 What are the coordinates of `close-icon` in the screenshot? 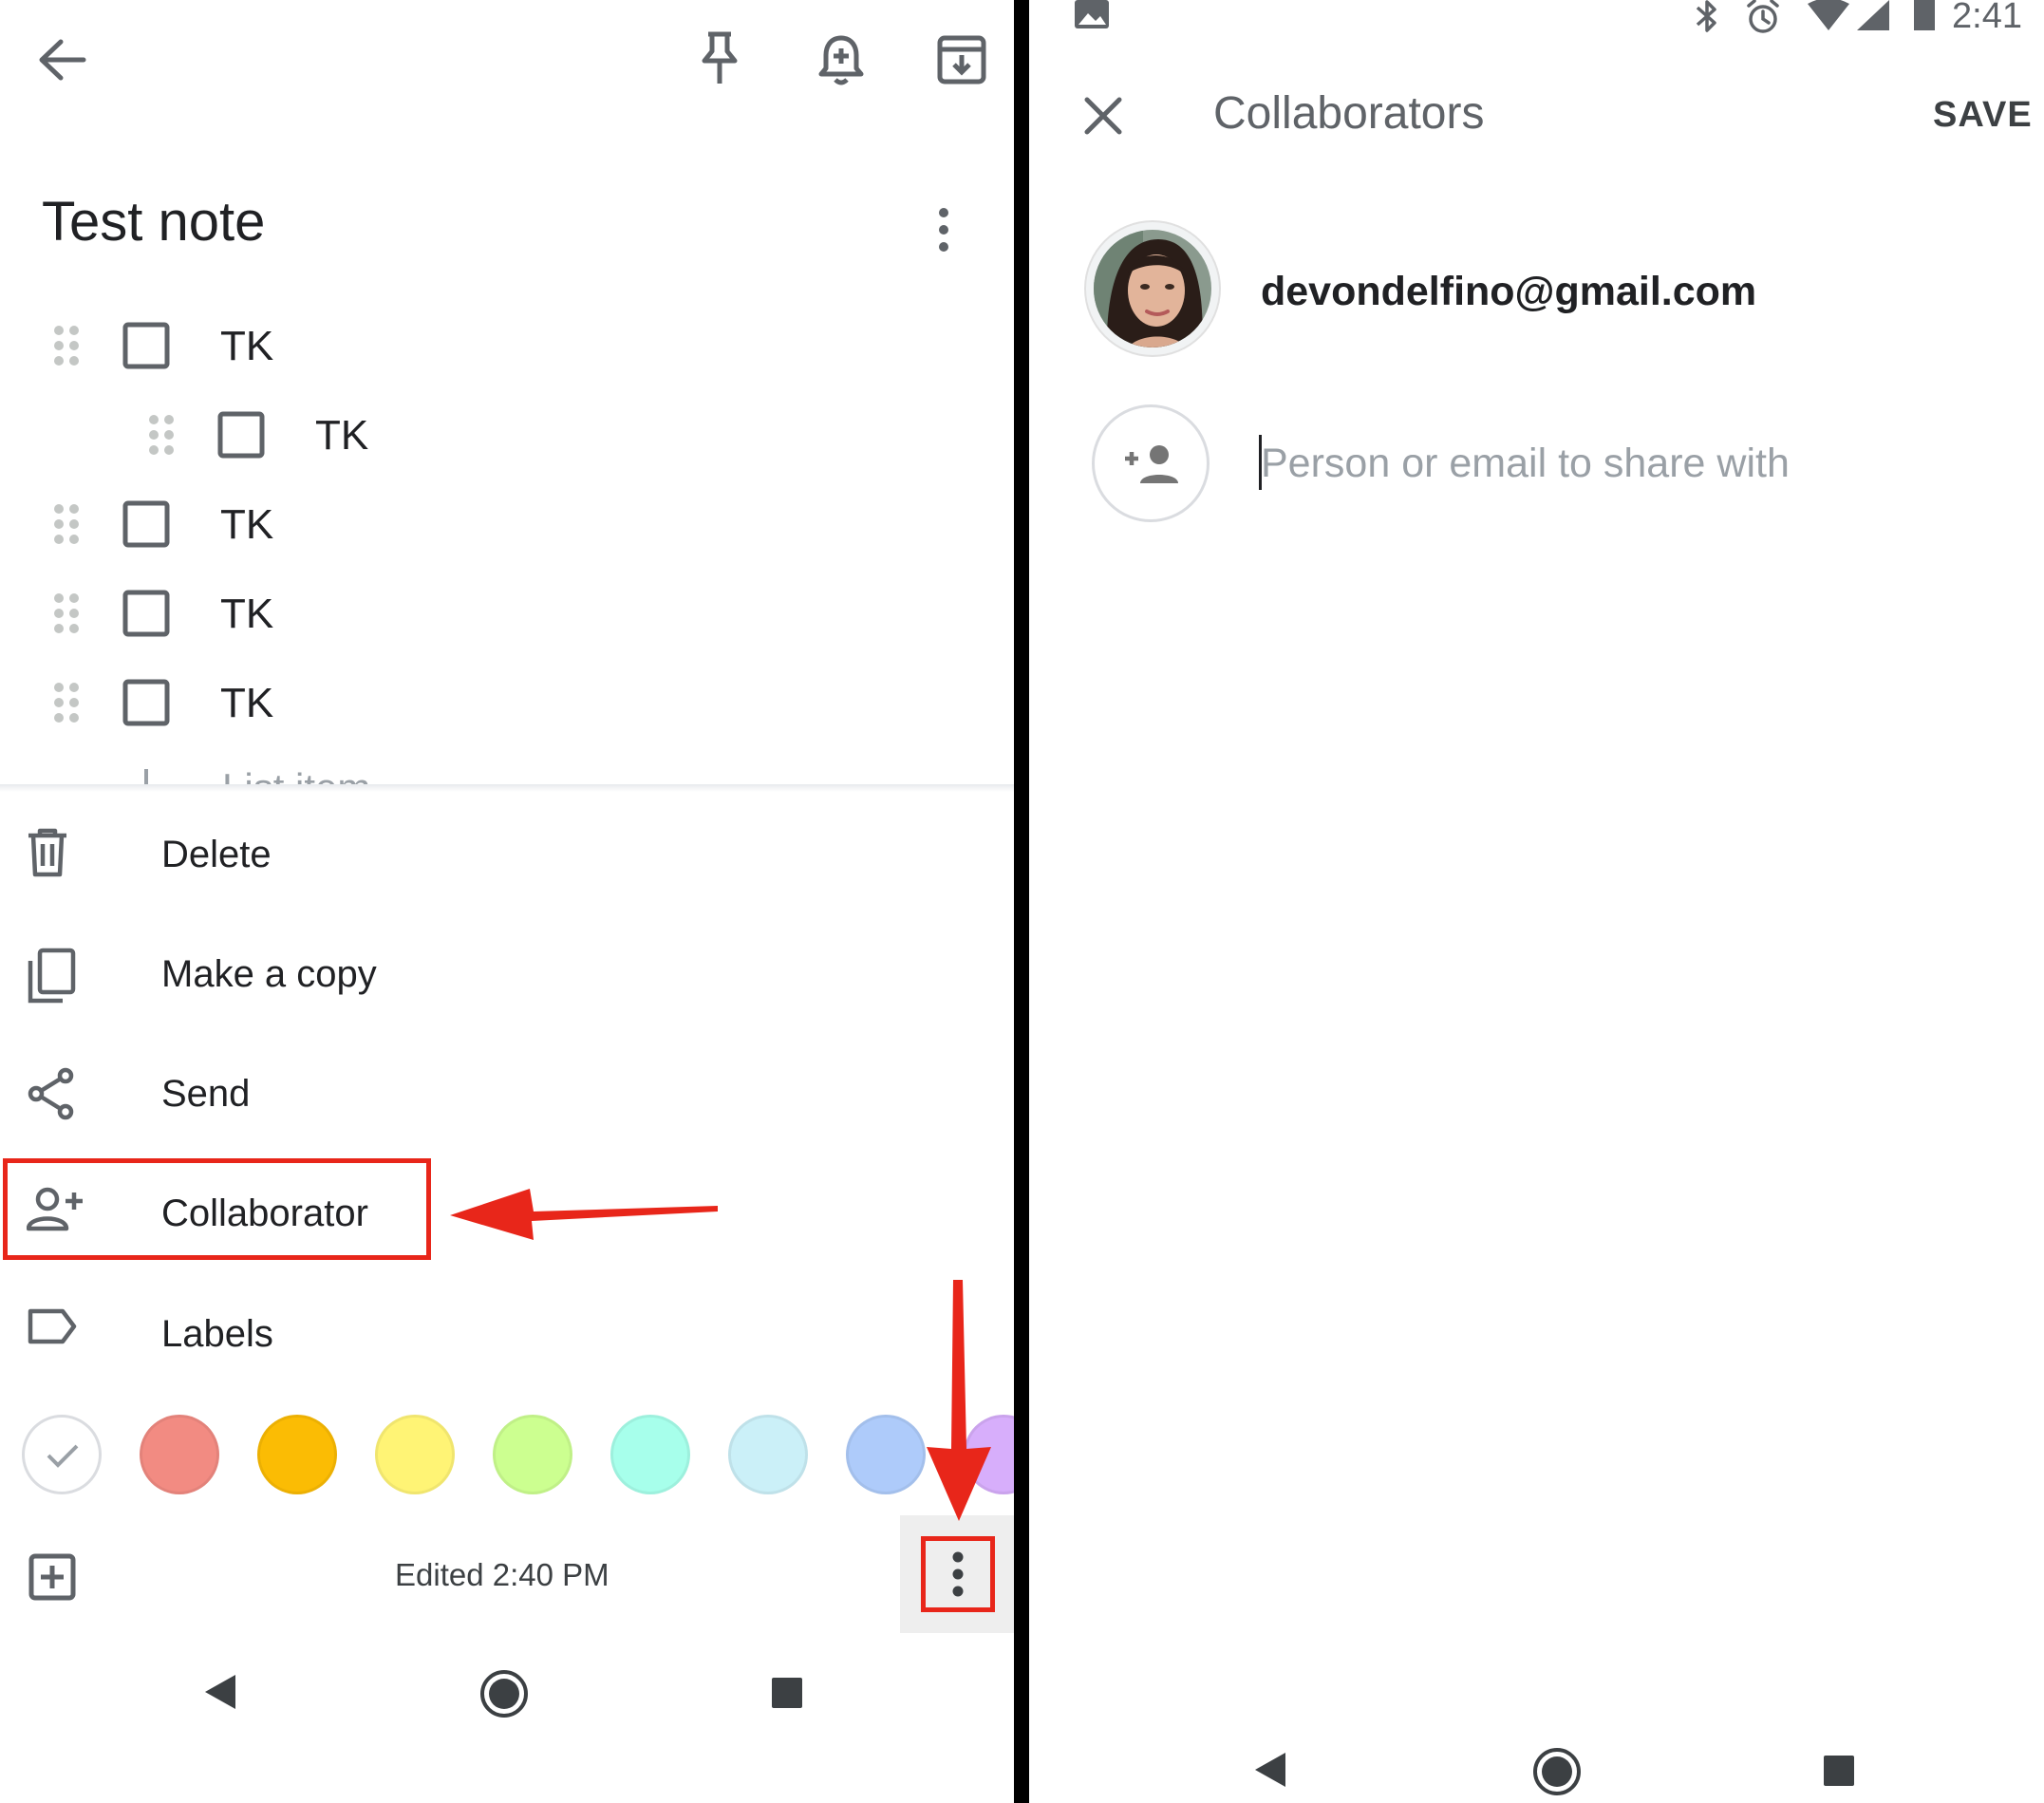 It's located at (1103, 116).